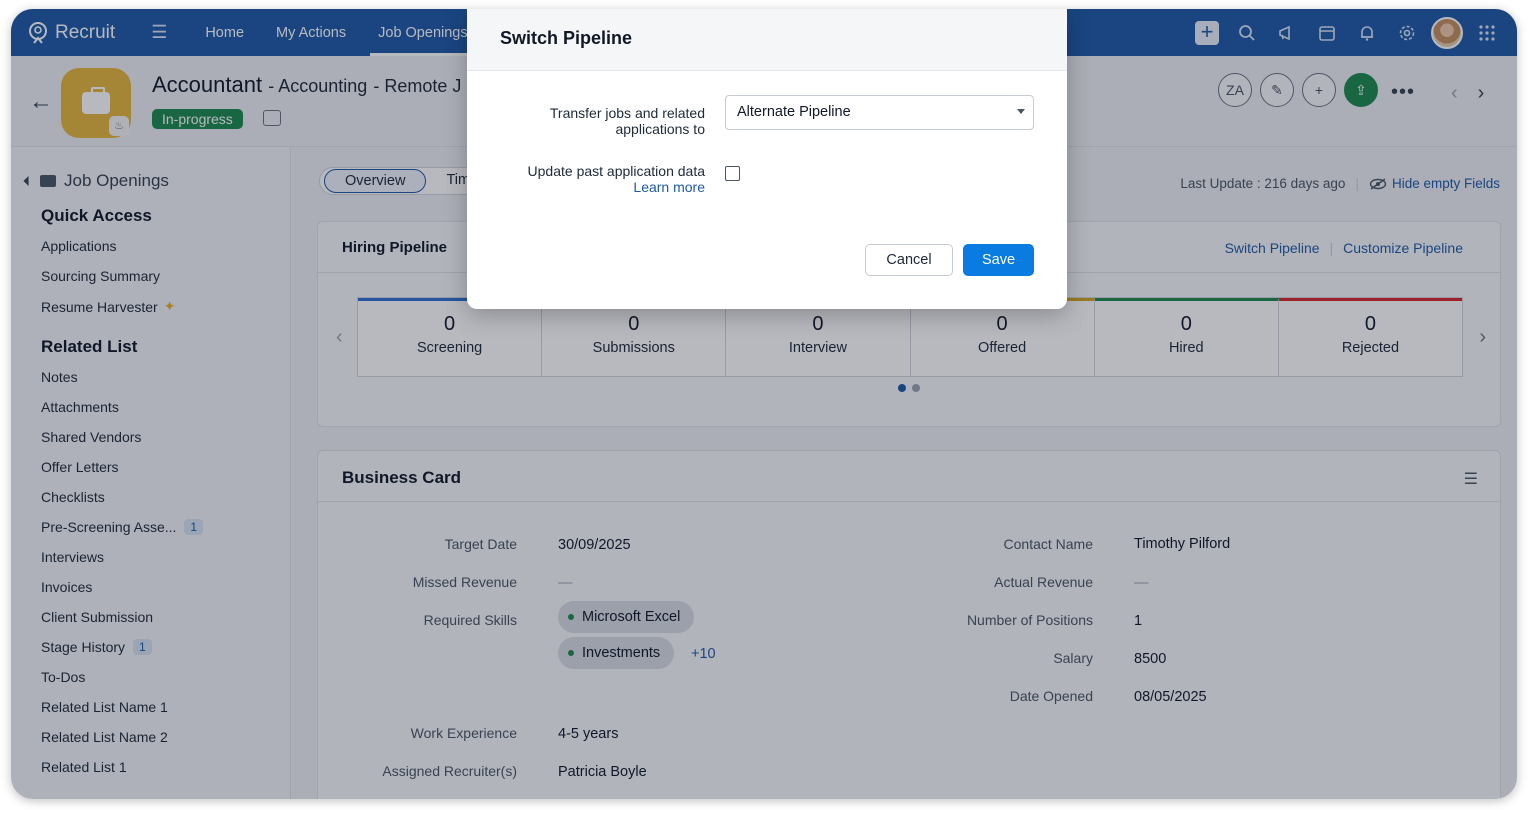  I want to click on caret-down-icon, so click(1021, 111).